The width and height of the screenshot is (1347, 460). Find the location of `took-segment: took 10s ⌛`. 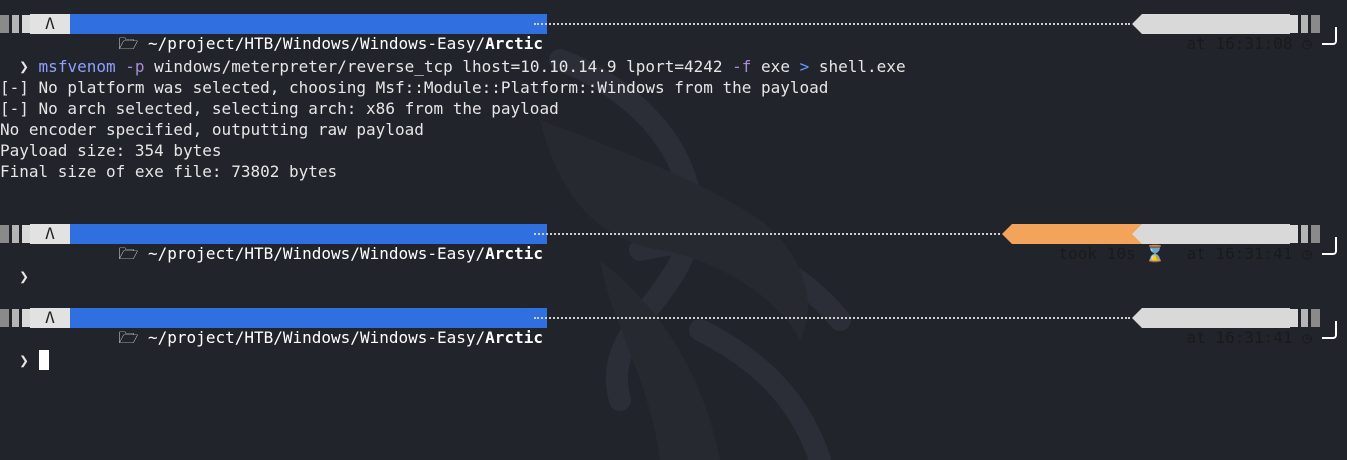

took-segment: took 10s ⌛ is located at coordinates (1088, 243).